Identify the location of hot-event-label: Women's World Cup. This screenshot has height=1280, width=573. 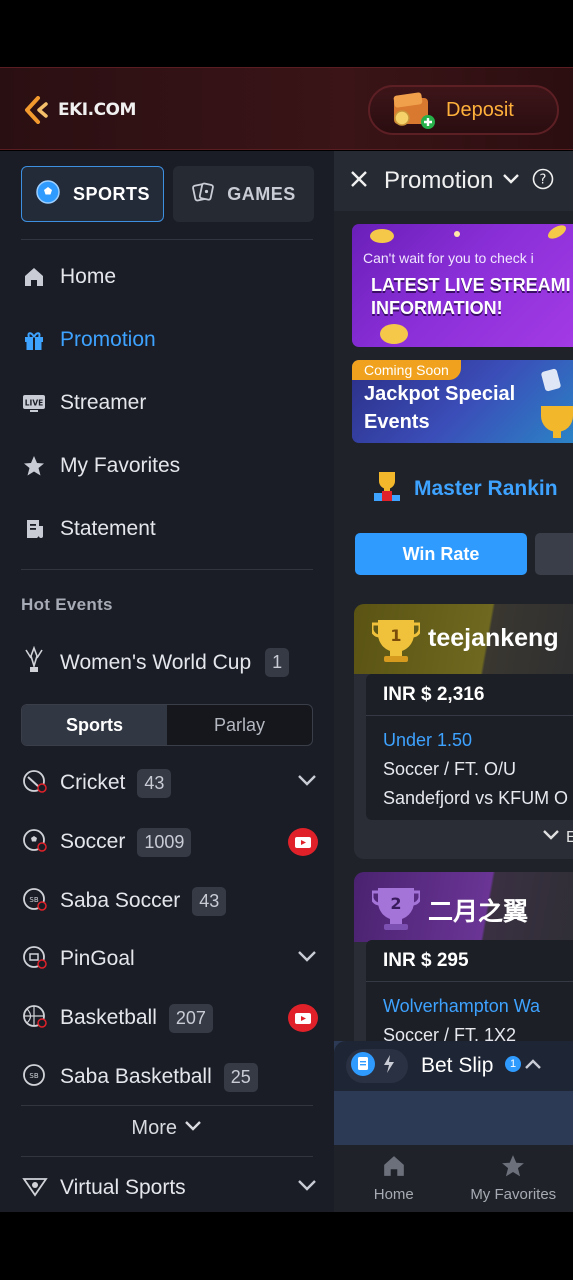
(156, 662).